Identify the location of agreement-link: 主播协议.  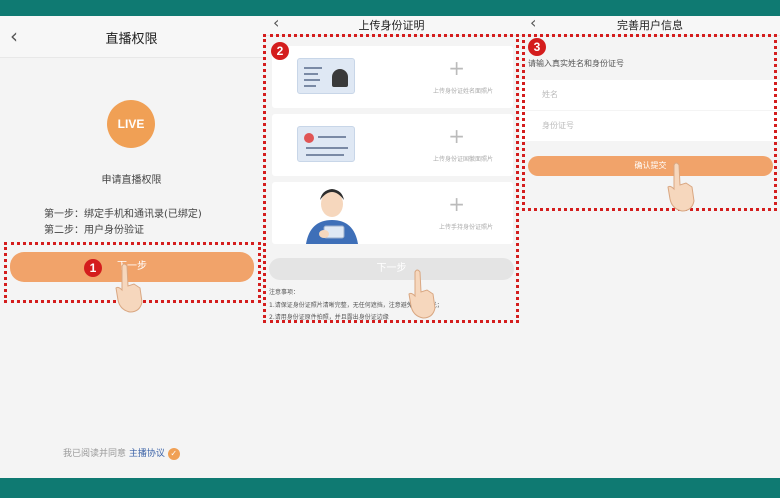
(147, 454).